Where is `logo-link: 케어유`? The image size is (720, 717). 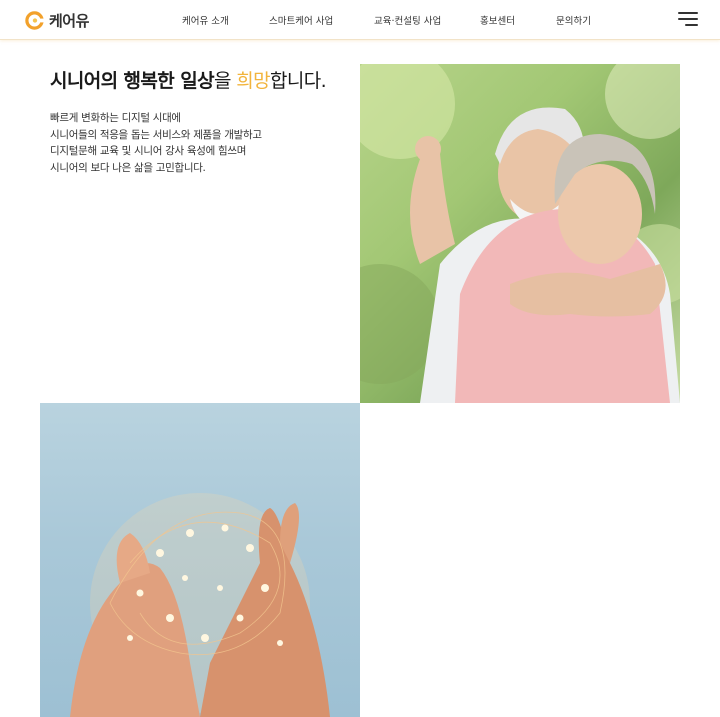 logo-link: 케어유 is located at coordinates (57, 20).